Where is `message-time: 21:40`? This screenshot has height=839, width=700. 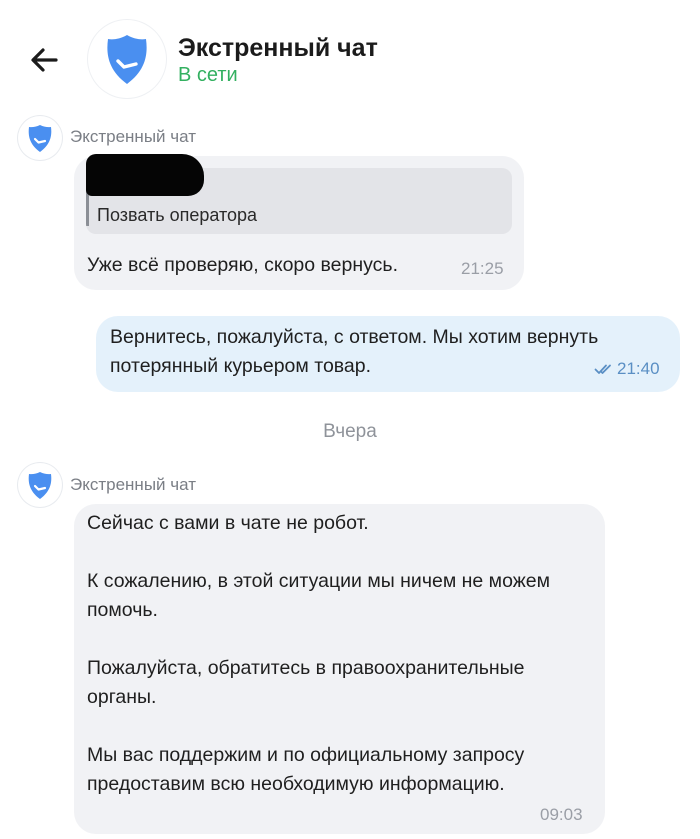
message-time: 21:40 is located at coordinates (638, 368).